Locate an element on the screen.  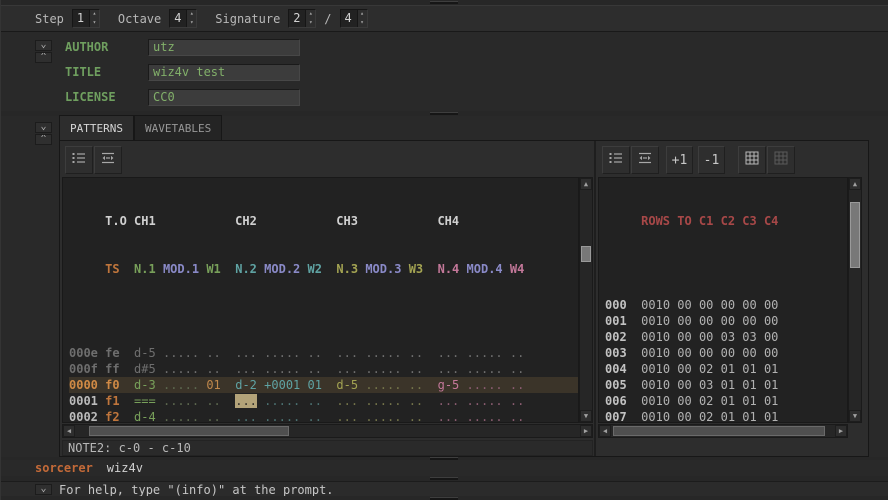
sequence-list-view-button is located at coordinates (616, 160).